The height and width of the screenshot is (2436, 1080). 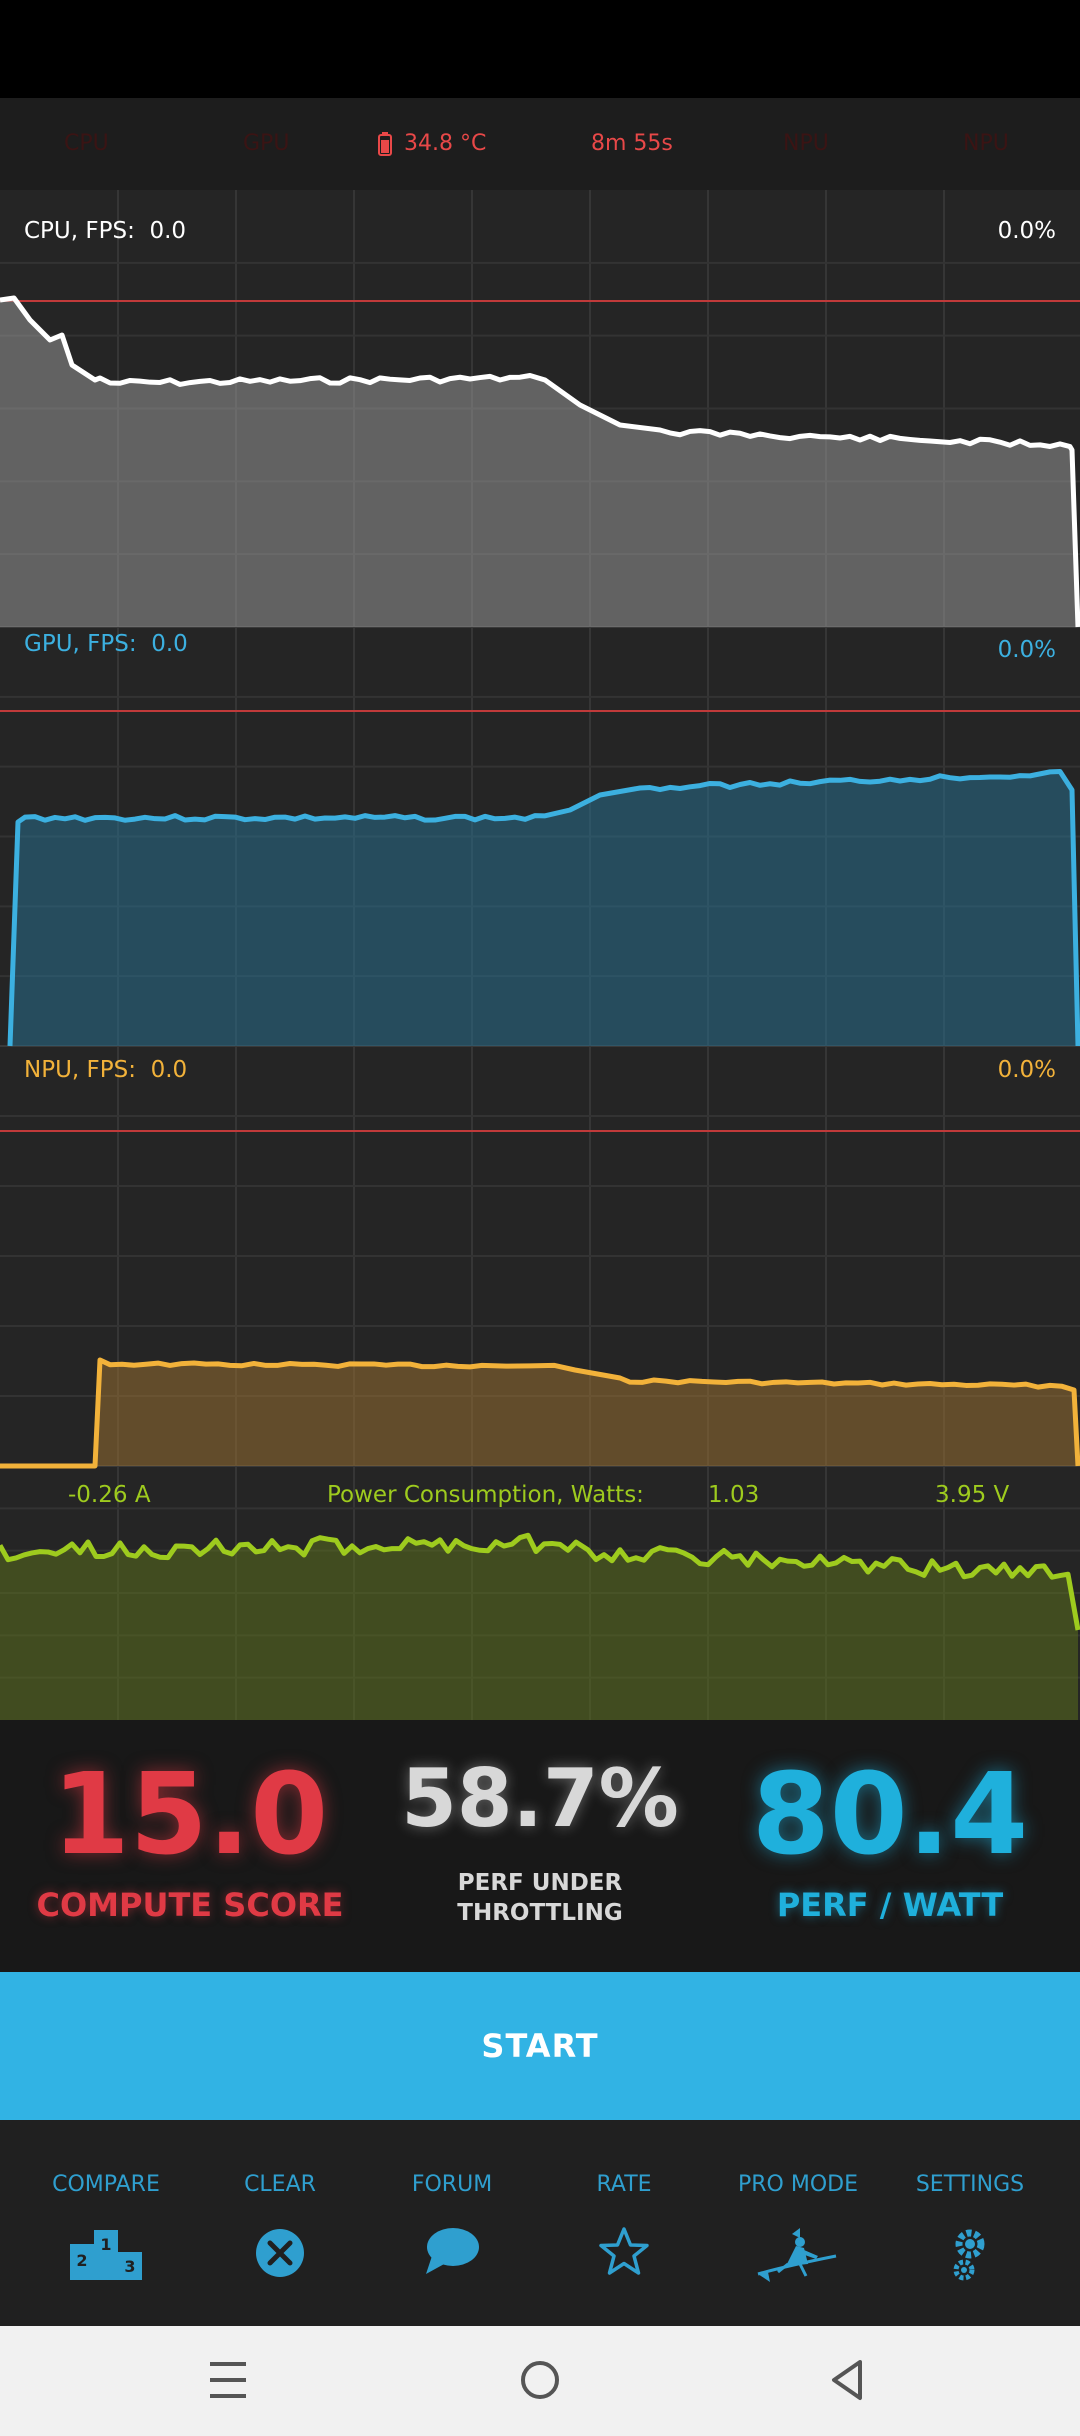 What do you see at coordinates (266, 143) in the screenshot?
I see `gpu-strip-label: GPU` at bounding box center [266, 143].